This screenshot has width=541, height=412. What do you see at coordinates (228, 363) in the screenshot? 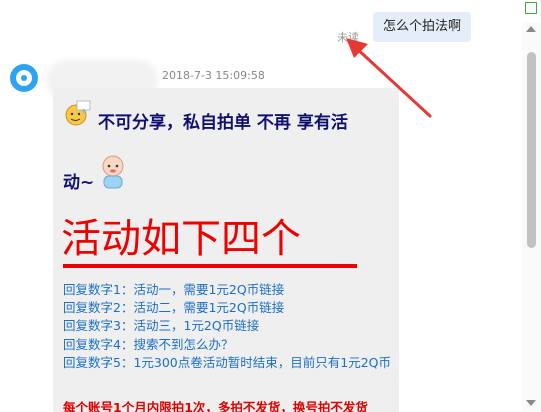
I see `reply-option-5: 回复数字5：1元300点卷活动暂时结束，目前只有1元2Q币` at bounding box center [228, 363].